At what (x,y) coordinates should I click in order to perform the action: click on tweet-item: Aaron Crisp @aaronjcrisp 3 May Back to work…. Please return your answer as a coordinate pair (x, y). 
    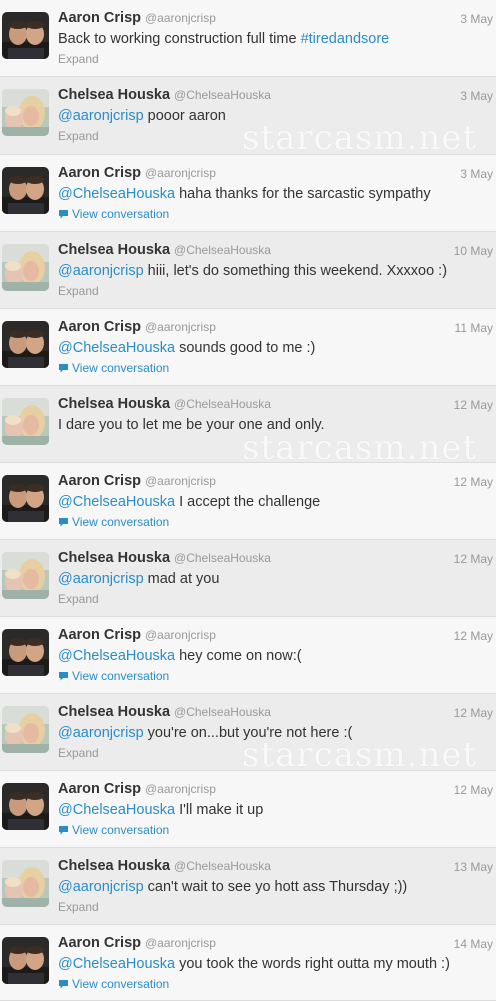
    Looking at the image, I should click on (248, 38).